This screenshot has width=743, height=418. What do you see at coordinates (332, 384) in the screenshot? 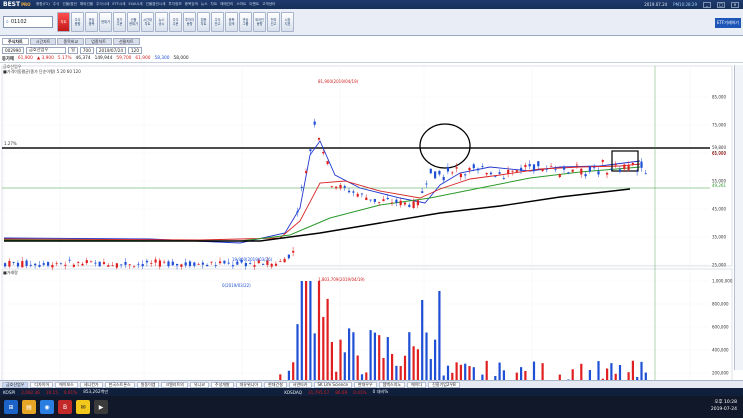
I see `stock-tab: SK Life Science` at bounding box center [332, 384].